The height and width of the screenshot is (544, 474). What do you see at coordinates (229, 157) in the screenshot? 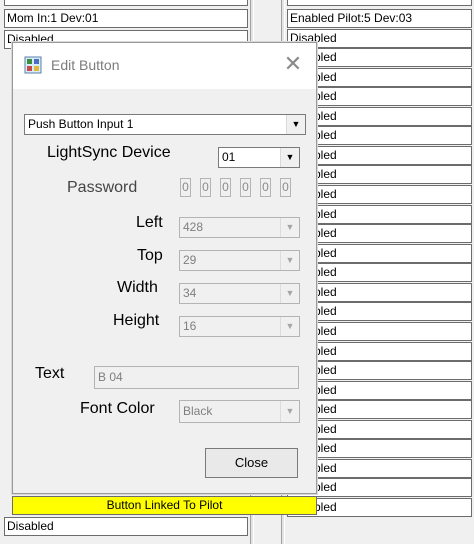
I see `lightsync-device-value: 01` at bounding box center [229, 157].